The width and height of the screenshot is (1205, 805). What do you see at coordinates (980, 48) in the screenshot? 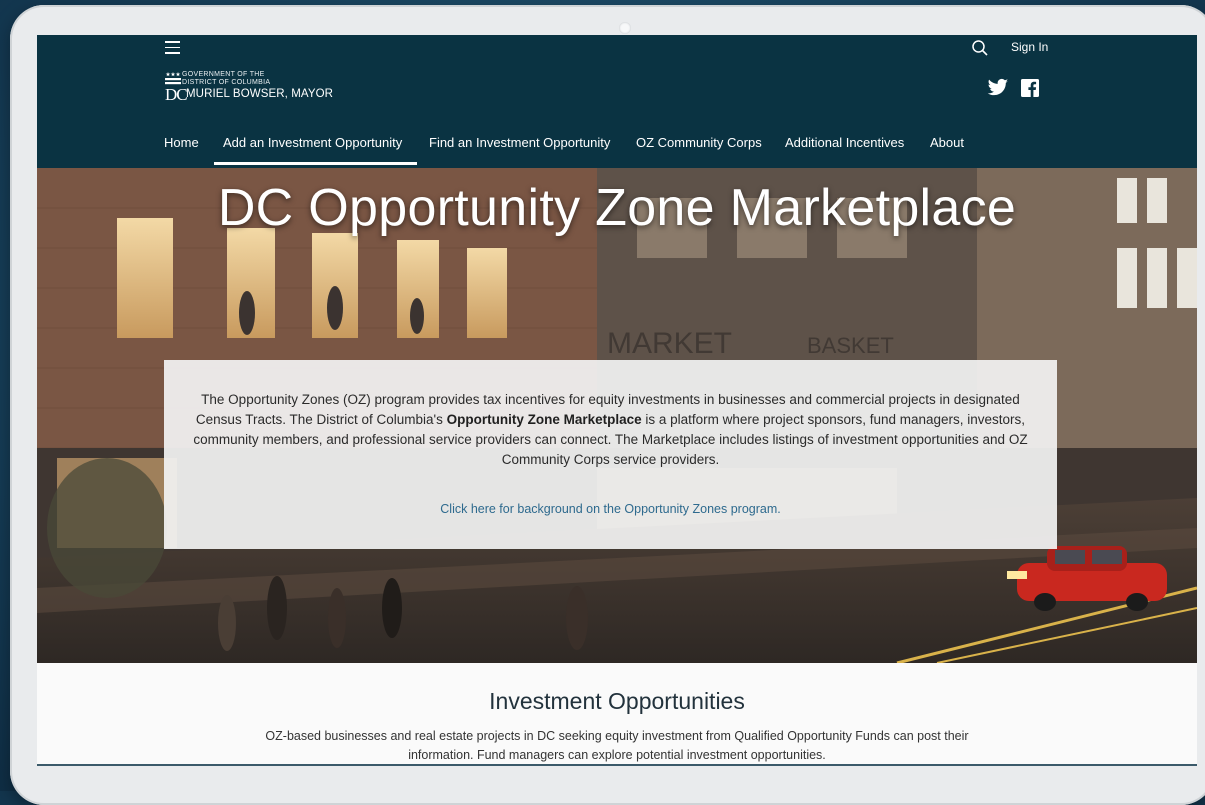
I see `search-icon` at bounding box center [980, 48].